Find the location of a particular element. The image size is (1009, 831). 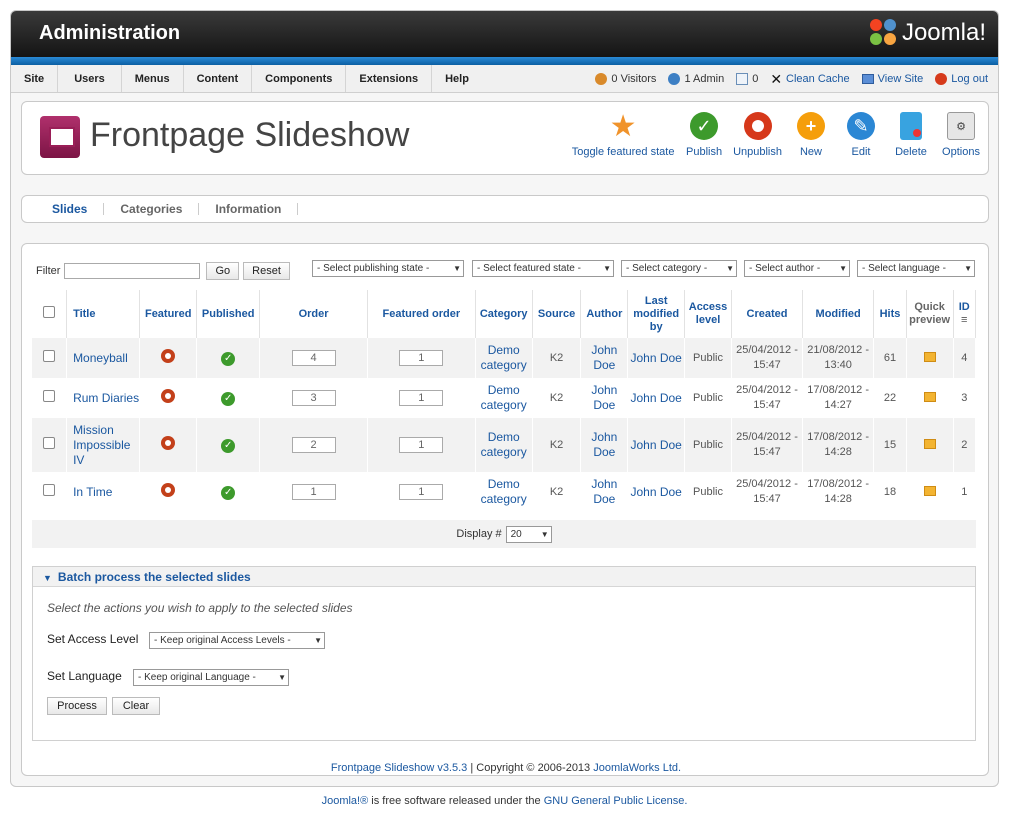

col-author: Author is located at coordinates (604, 314).